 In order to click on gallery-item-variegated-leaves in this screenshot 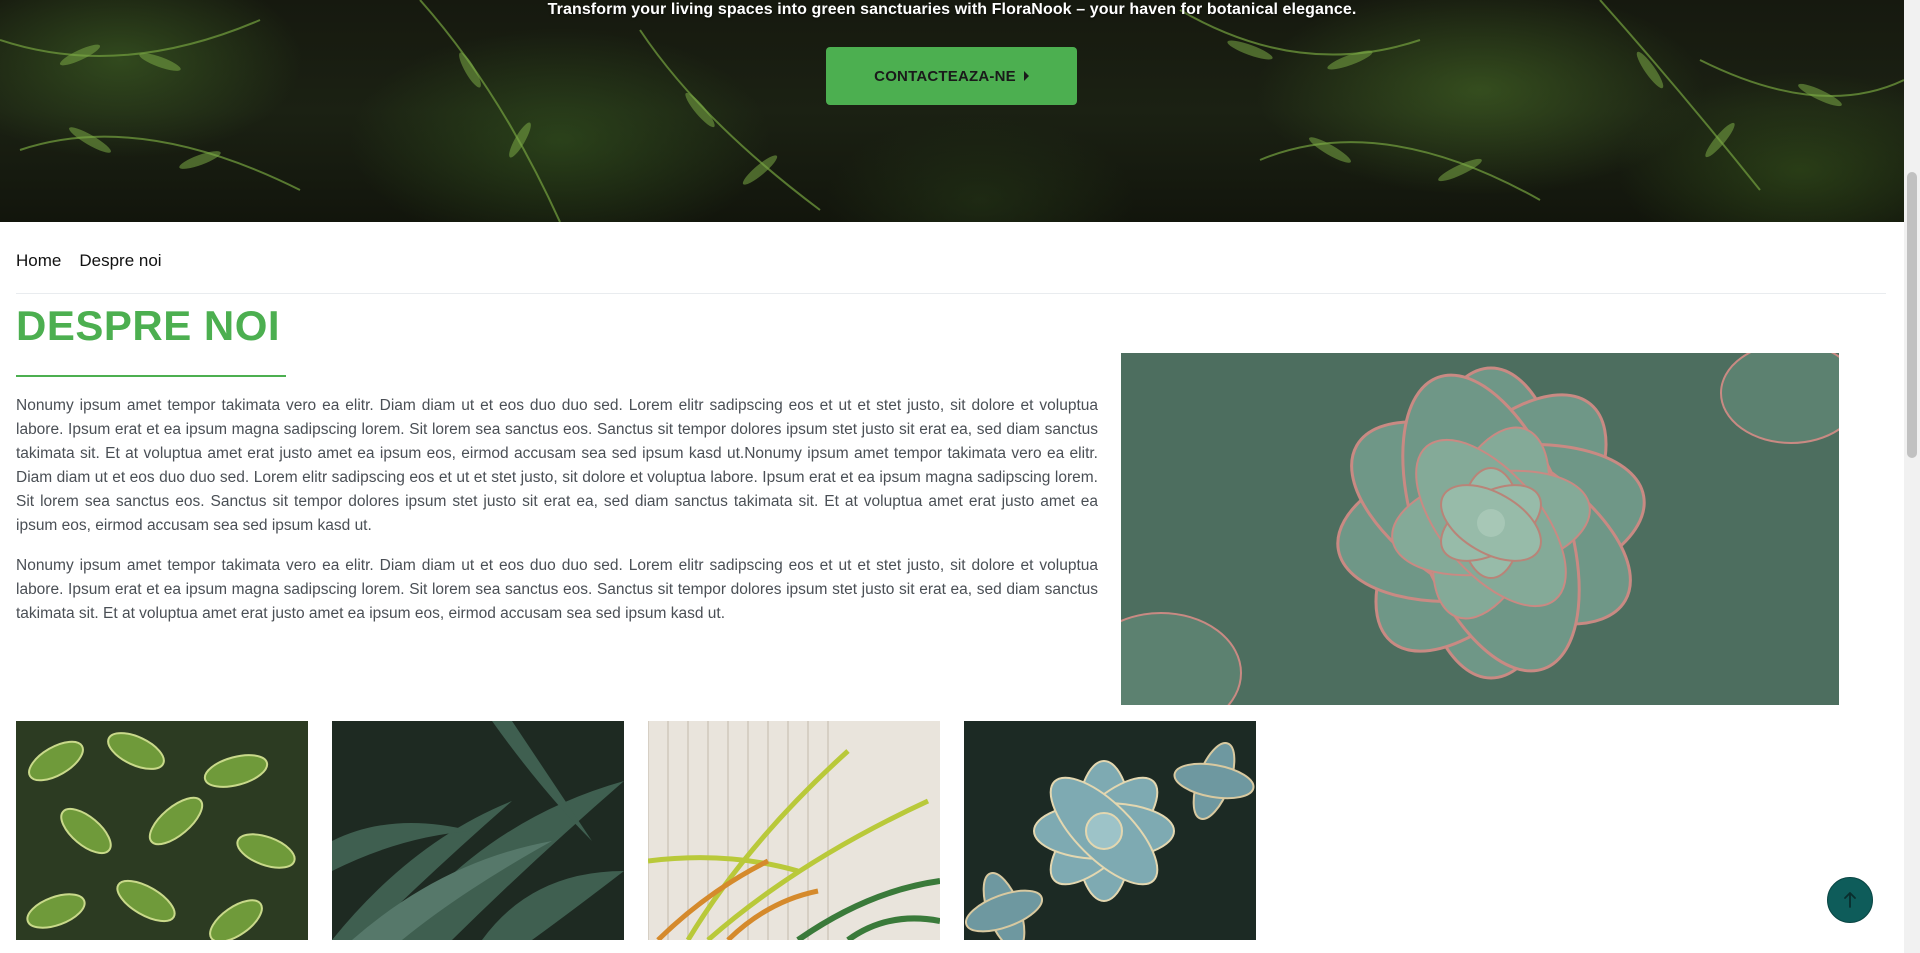, I will do `click(162, 830)`.